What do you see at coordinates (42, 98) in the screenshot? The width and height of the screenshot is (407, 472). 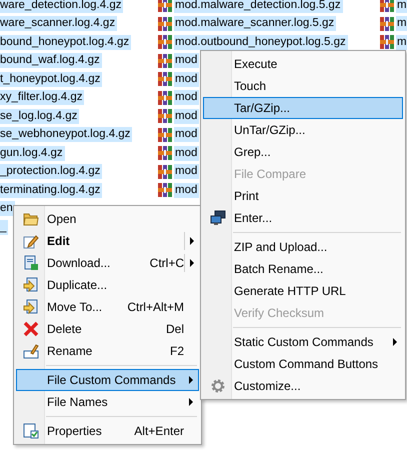 I see `file-name: xy_filter.log.4.gz` at bounding box center [42, 98].